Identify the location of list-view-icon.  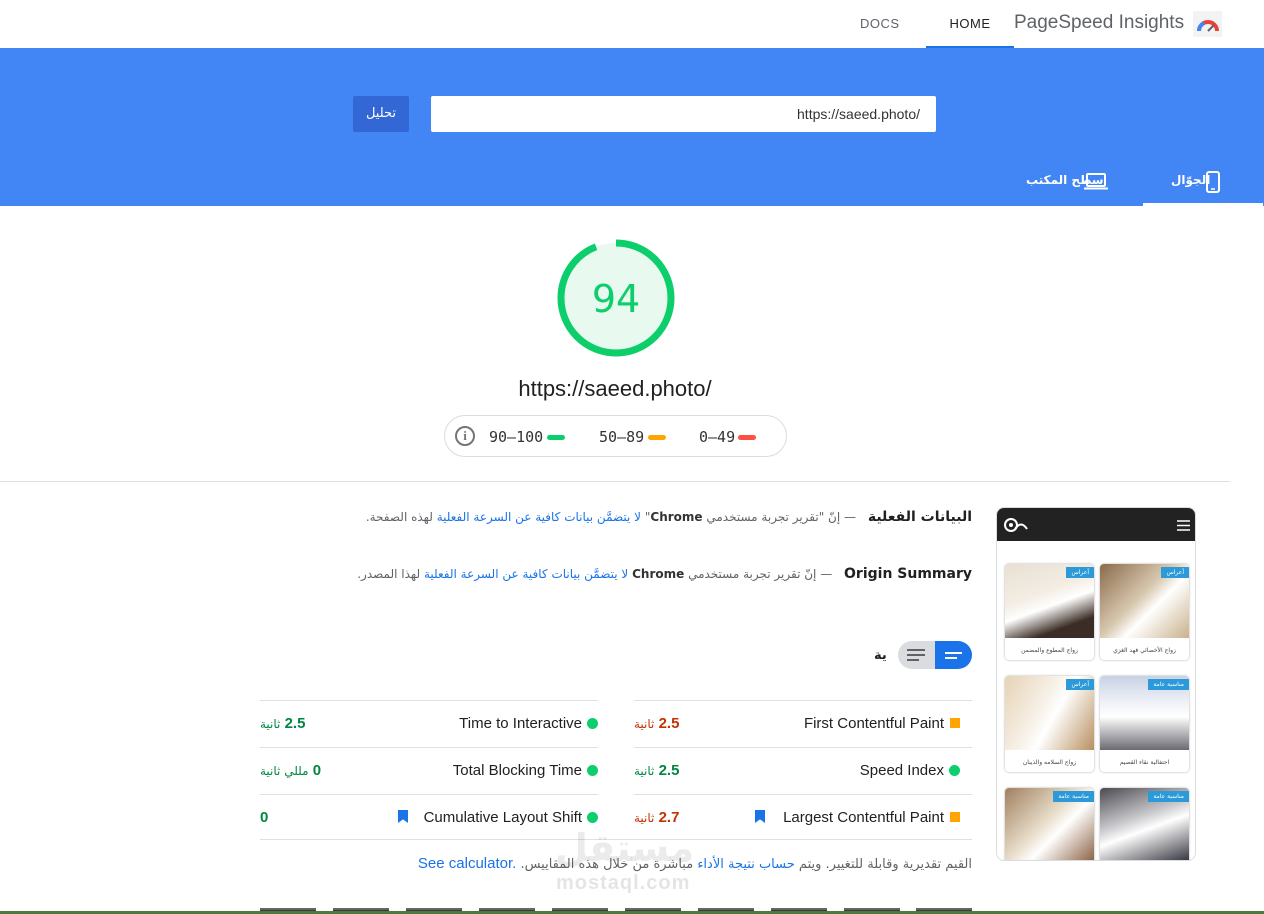
(916, 655).